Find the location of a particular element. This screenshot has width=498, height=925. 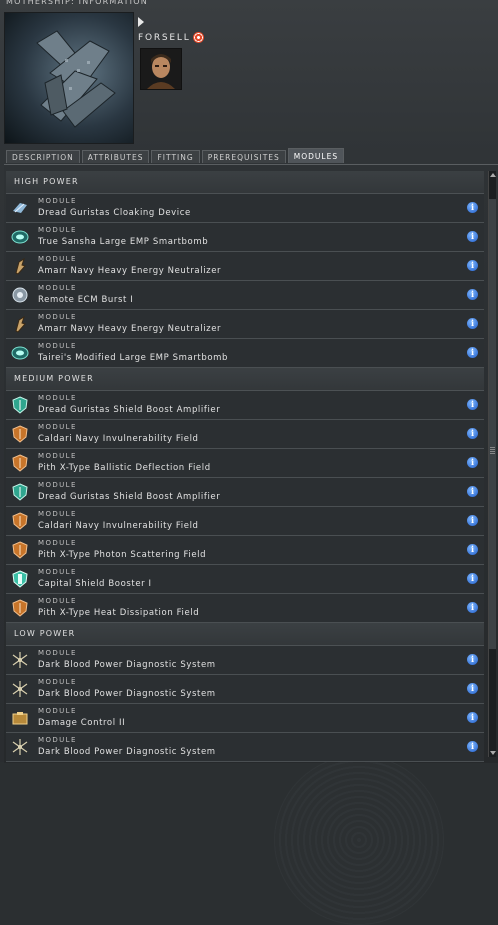

module-name: Pith X-Type Ballistic Deflection Field is located at coordinates (124, 468).